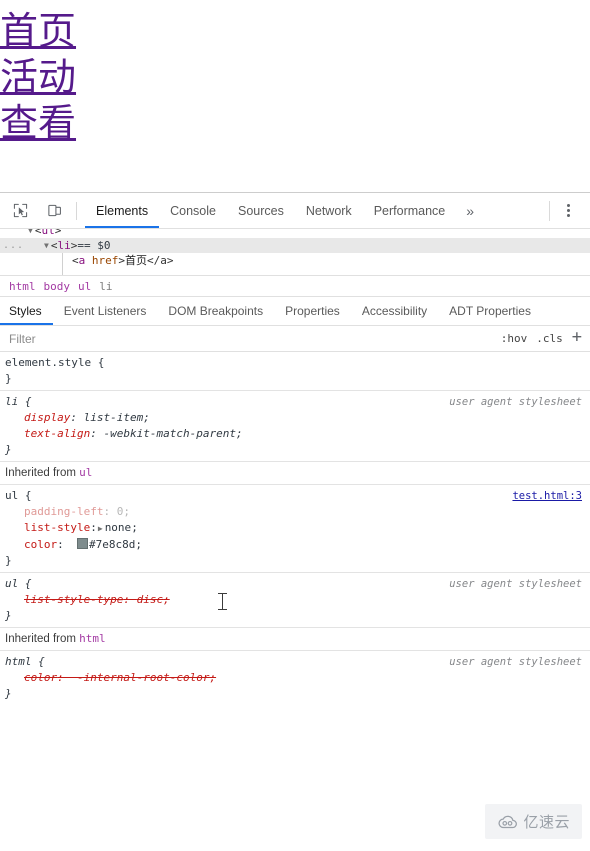  Describe the element at coordinates (94, 245) in the screenshot. I see `dom-selected-marker: == $0` at that location.